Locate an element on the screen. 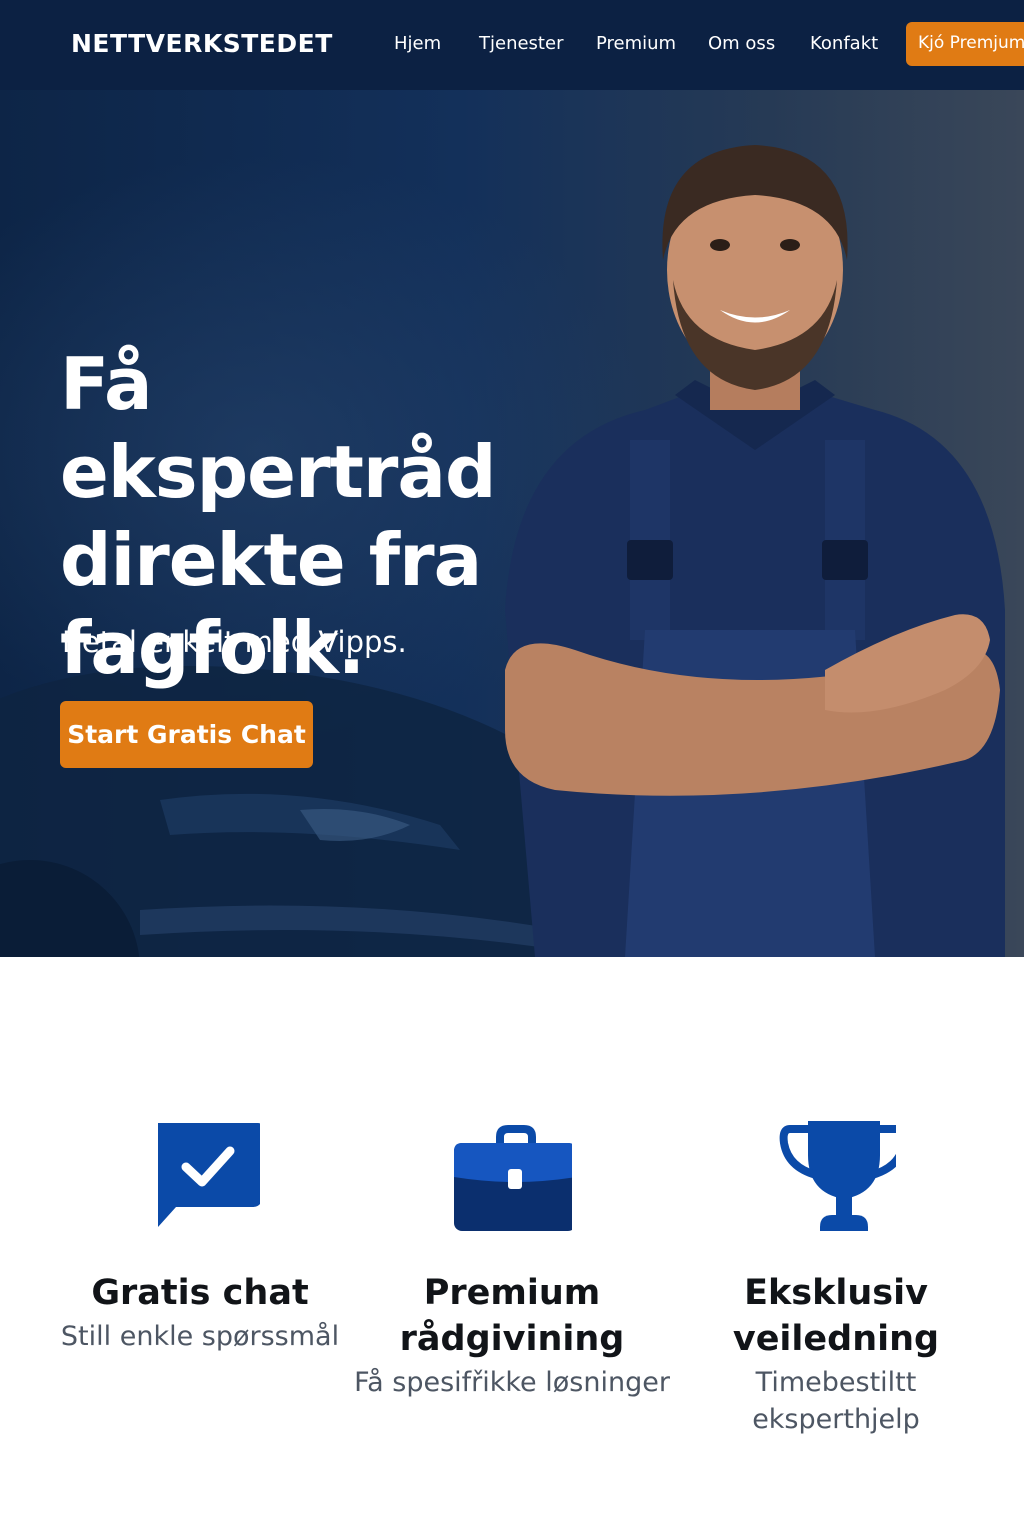 The height and width of the screenshot is (1536, 1024). nav-link-premium: Premium is located at coordinates (636, 43).